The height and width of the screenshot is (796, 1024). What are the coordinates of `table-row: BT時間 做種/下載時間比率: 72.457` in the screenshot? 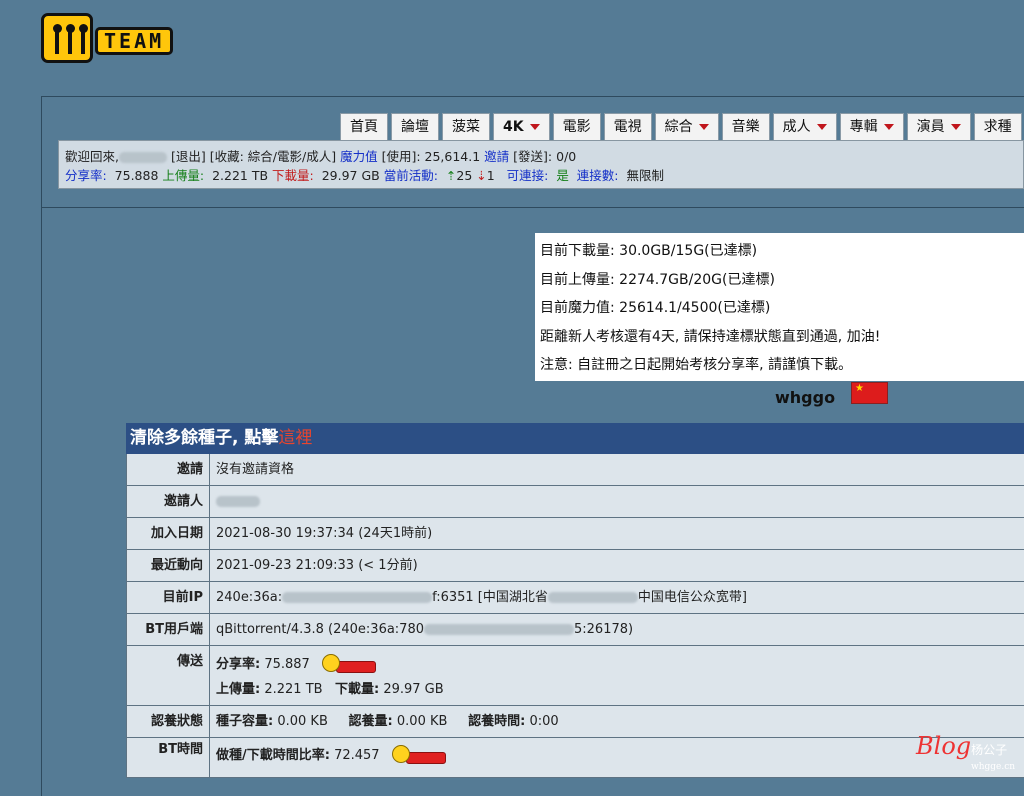 It's located at (575, 758).